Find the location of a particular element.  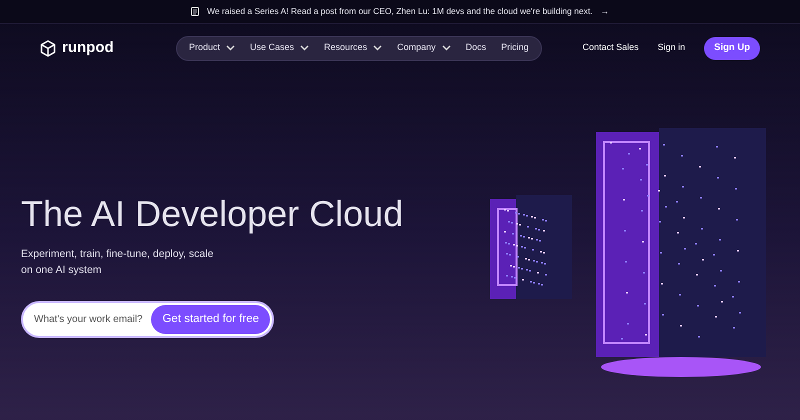

nav-link: Company is located at coordinates (424, 48).